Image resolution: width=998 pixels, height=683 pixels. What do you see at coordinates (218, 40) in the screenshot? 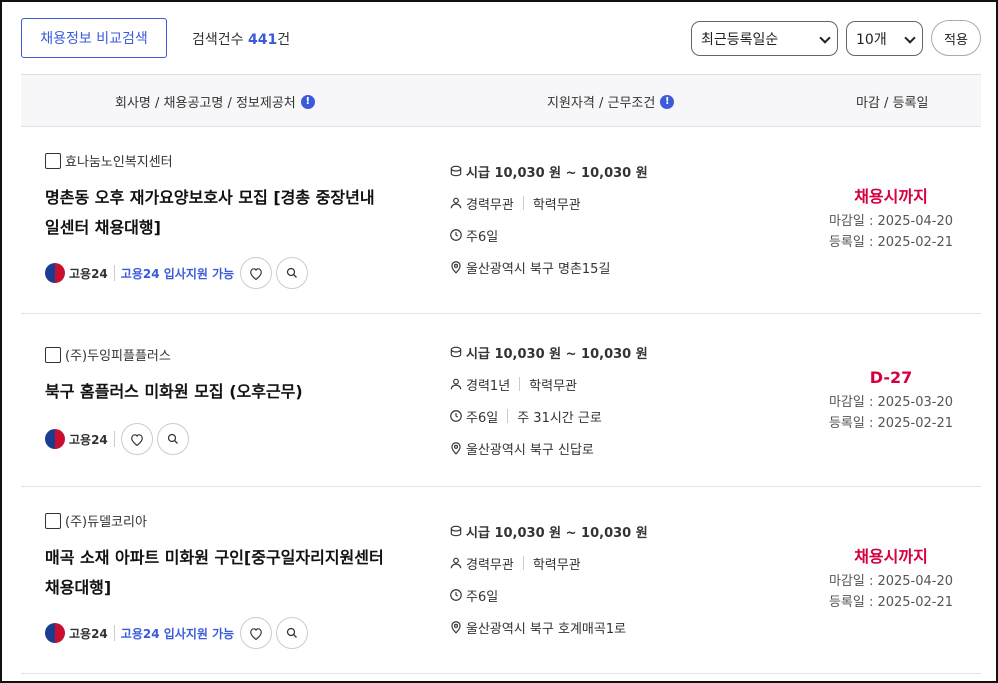
I see `count-label: 검색건수` at bounding box center [218, 40].